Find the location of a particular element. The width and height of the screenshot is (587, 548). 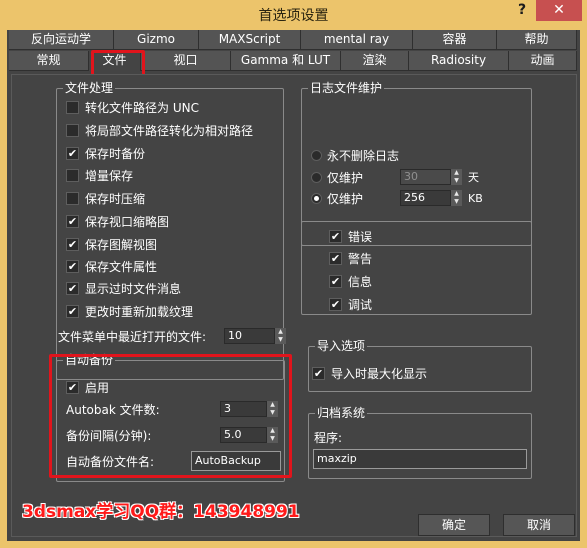

tab-help: 帮助 is located at coordinates (537, 40).